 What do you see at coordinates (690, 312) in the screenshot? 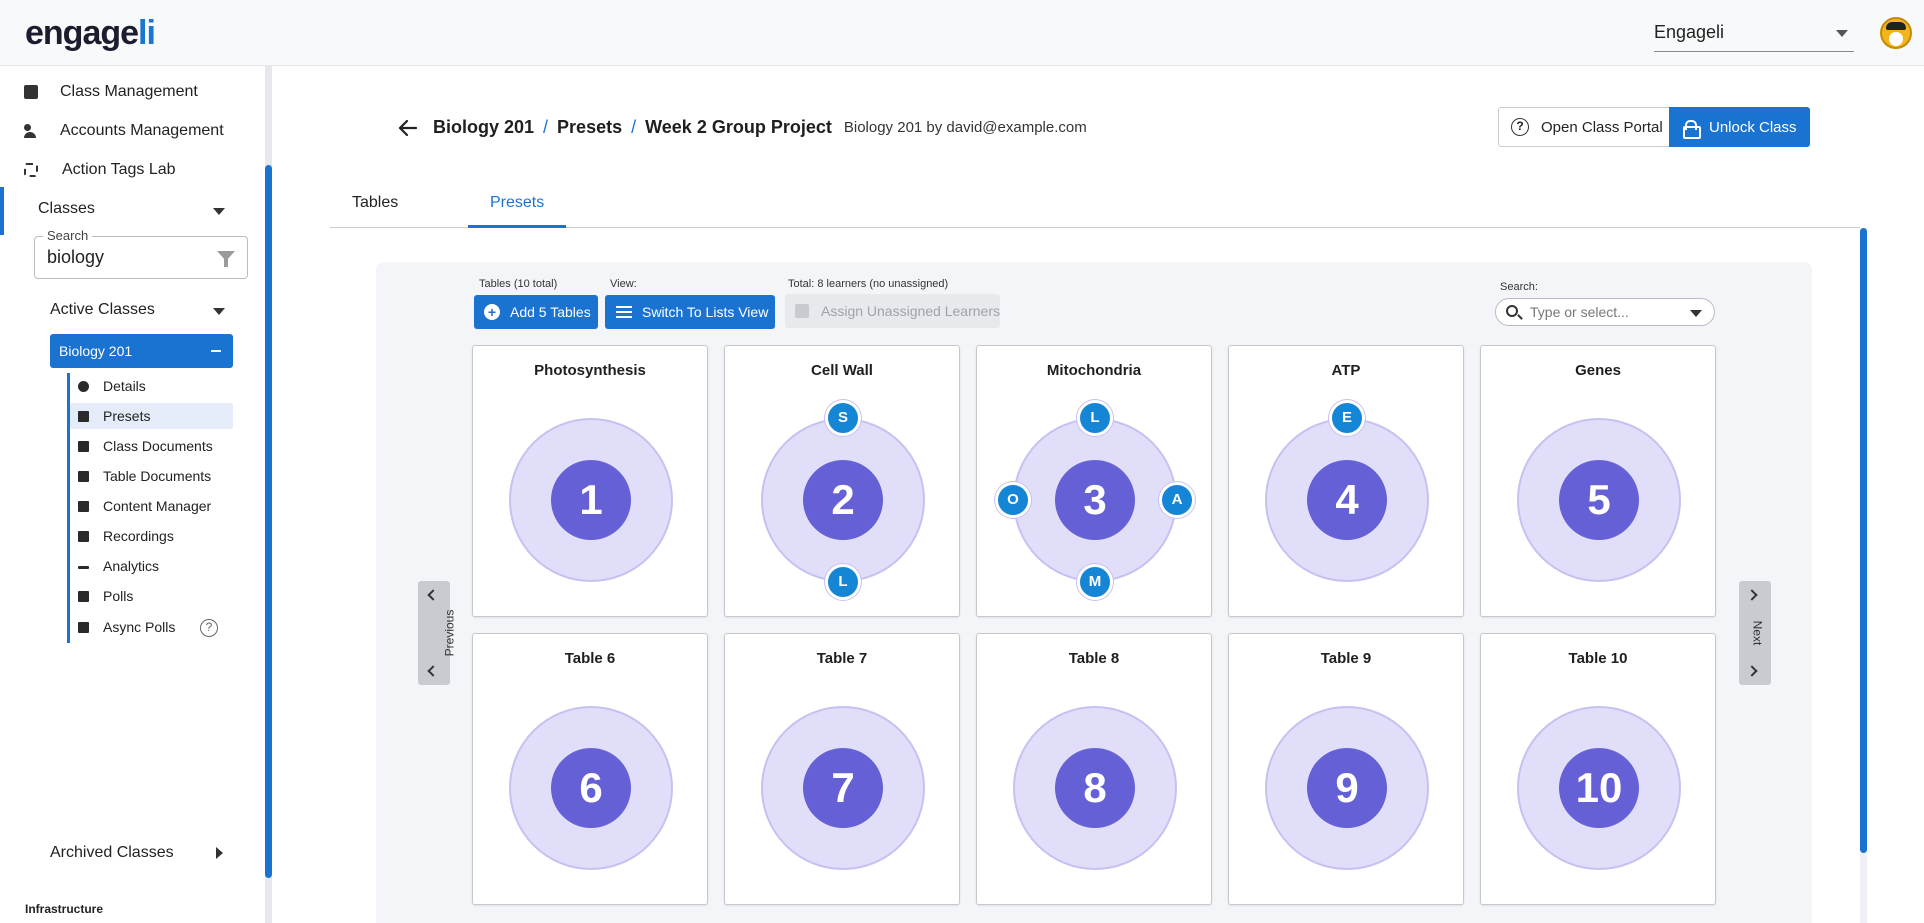
I see `switch-view-button: Switch To Lists View` at bounding box center [690, 312].